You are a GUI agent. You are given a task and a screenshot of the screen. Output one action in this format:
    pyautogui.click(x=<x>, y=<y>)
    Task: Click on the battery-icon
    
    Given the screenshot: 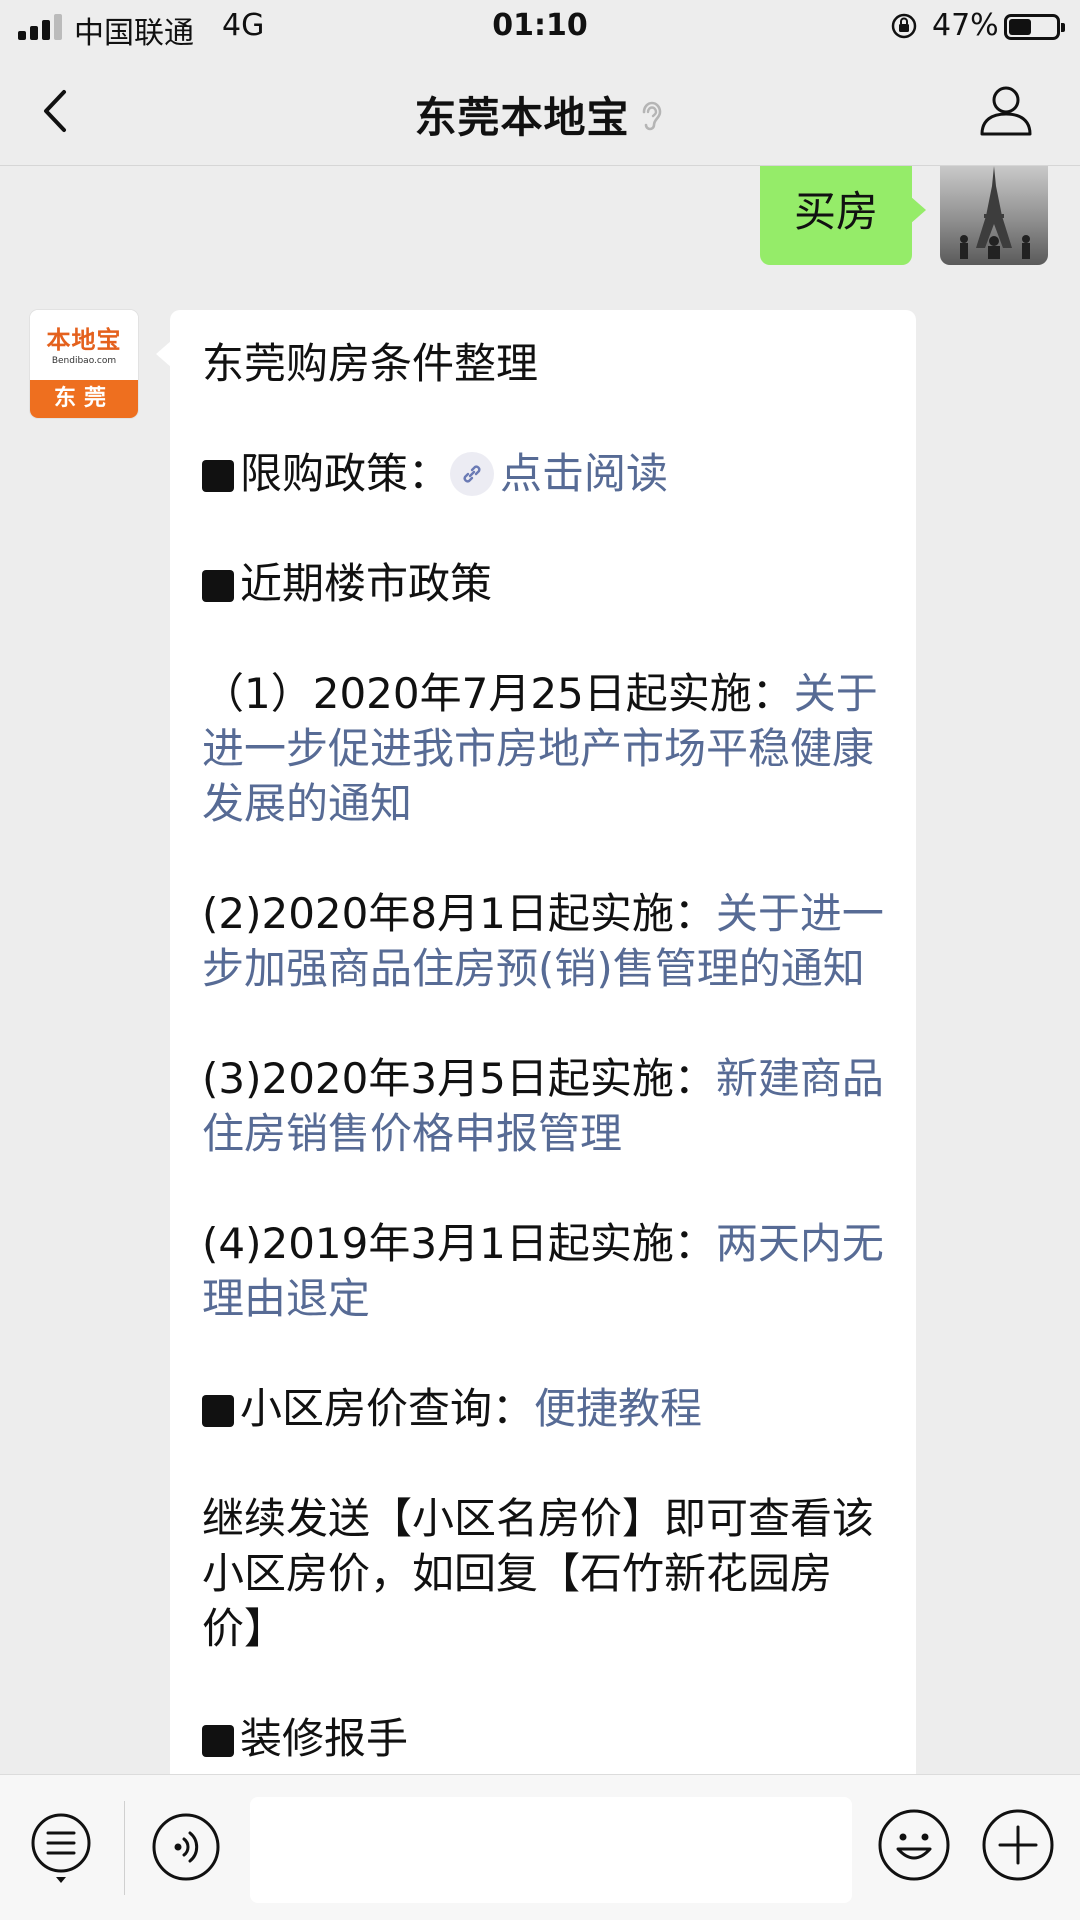 What is the action you would take?
    pyautogui.click(x=1034, y=27)
    